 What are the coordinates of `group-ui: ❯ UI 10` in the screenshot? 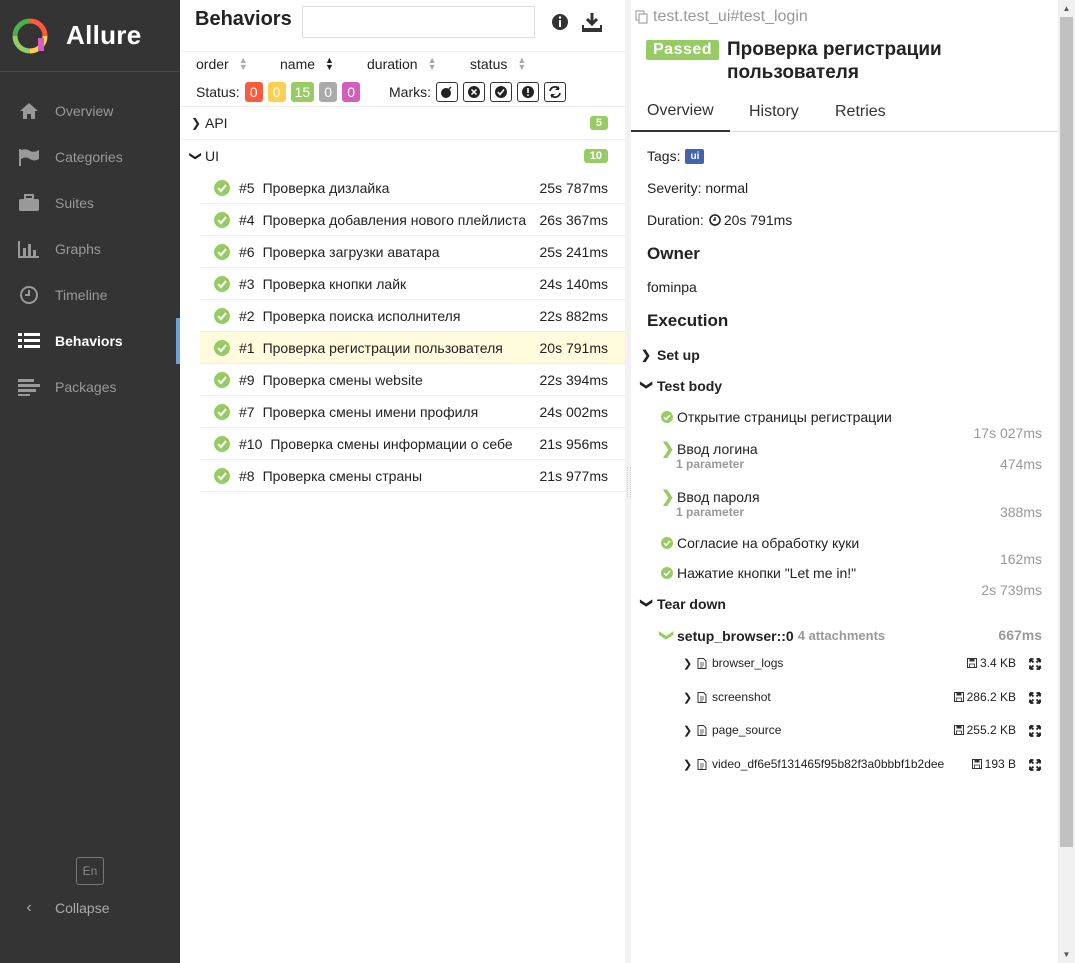 It's located at (402, 155).